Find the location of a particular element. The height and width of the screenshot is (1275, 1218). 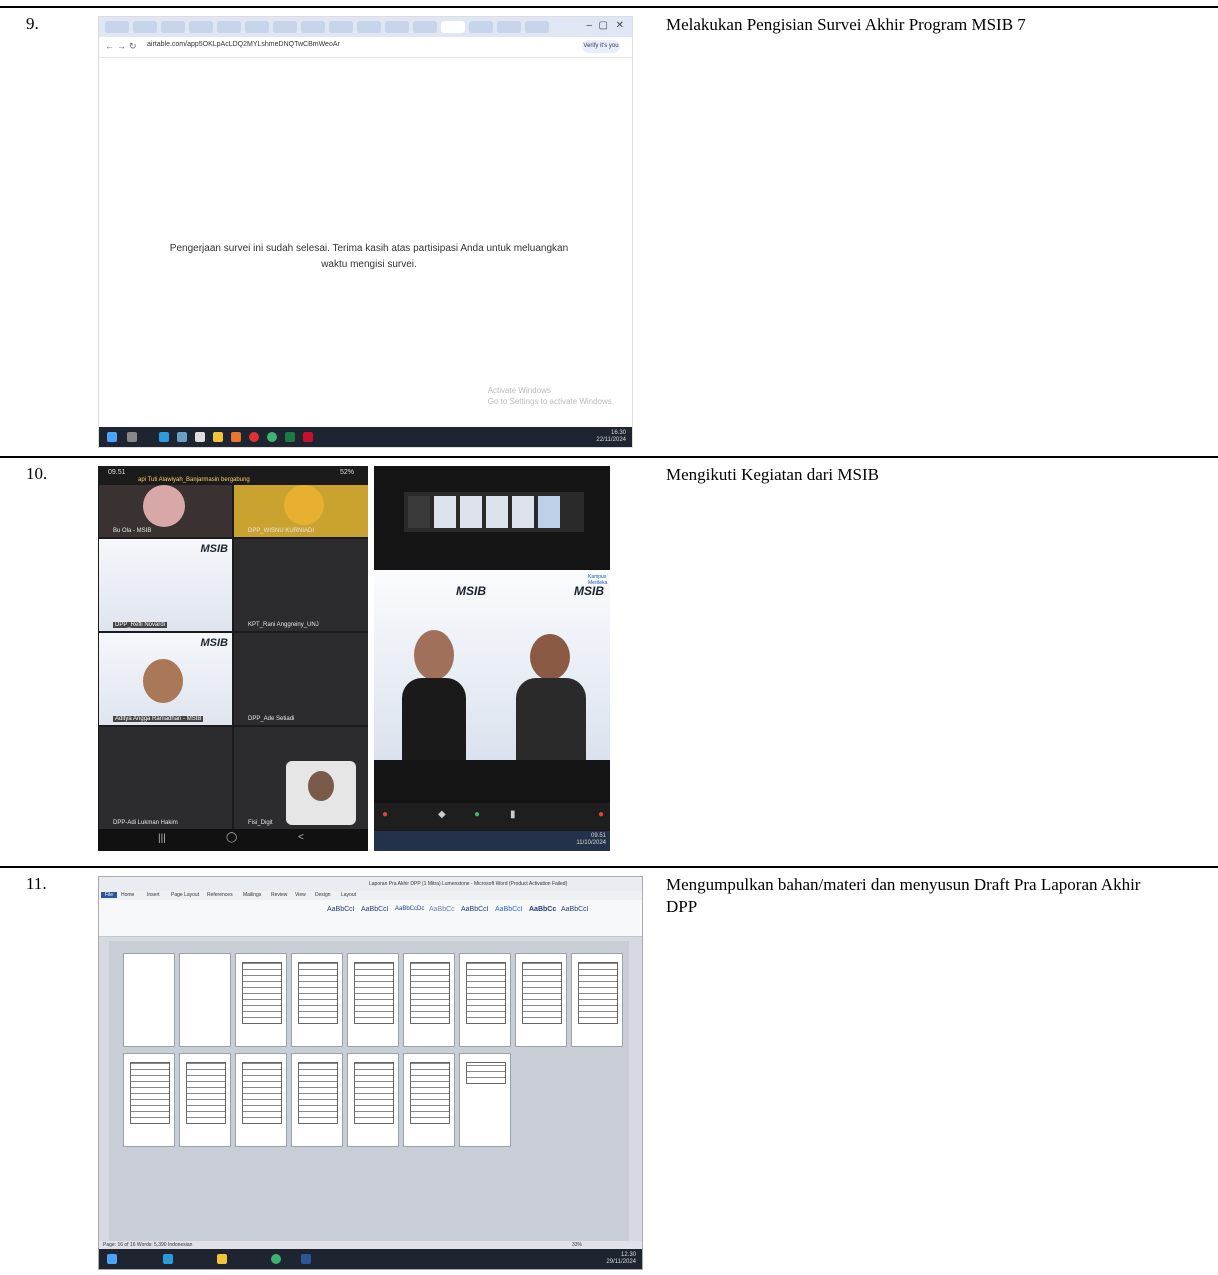

status-time: 09.51 is located at coordinates (117, 472).